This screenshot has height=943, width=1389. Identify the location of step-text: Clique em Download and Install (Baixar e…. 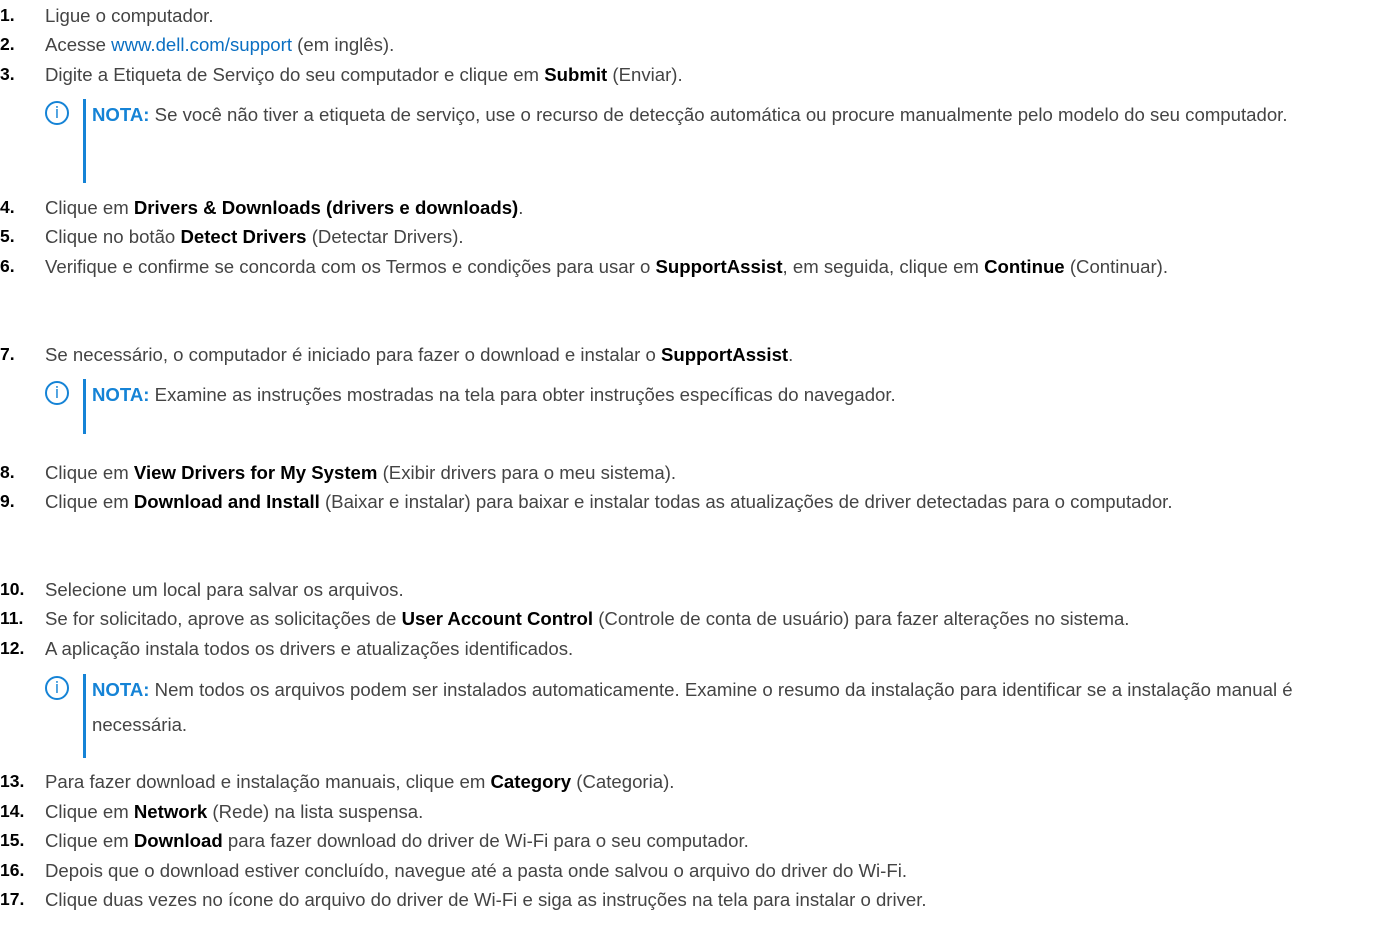
(715, 501).